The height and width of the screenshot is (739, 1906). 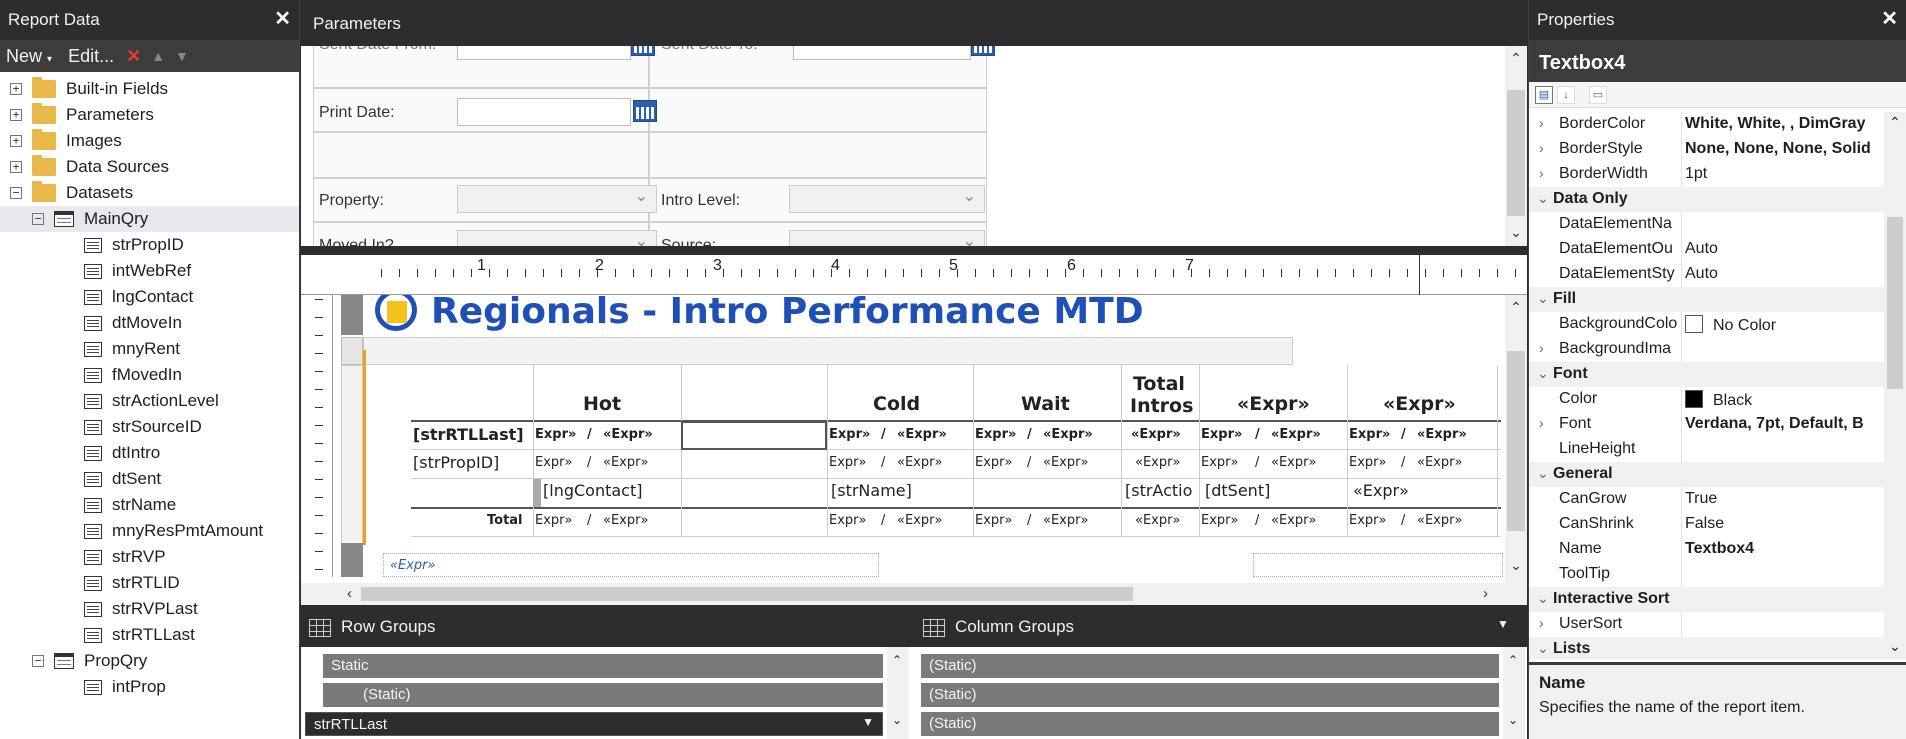 I want to click on tree-item: mnyResPmtAmount, so click(x=149, y=531).